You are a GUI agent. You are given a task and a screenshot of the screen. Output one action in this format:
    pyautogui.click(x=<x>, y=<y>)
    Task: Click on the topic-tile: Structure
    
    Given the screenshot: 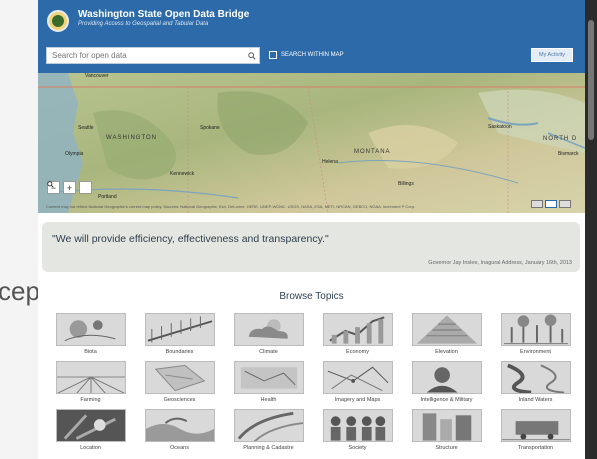 What is the action you would take?
    pyautogui.click(x=446, y=430)
    